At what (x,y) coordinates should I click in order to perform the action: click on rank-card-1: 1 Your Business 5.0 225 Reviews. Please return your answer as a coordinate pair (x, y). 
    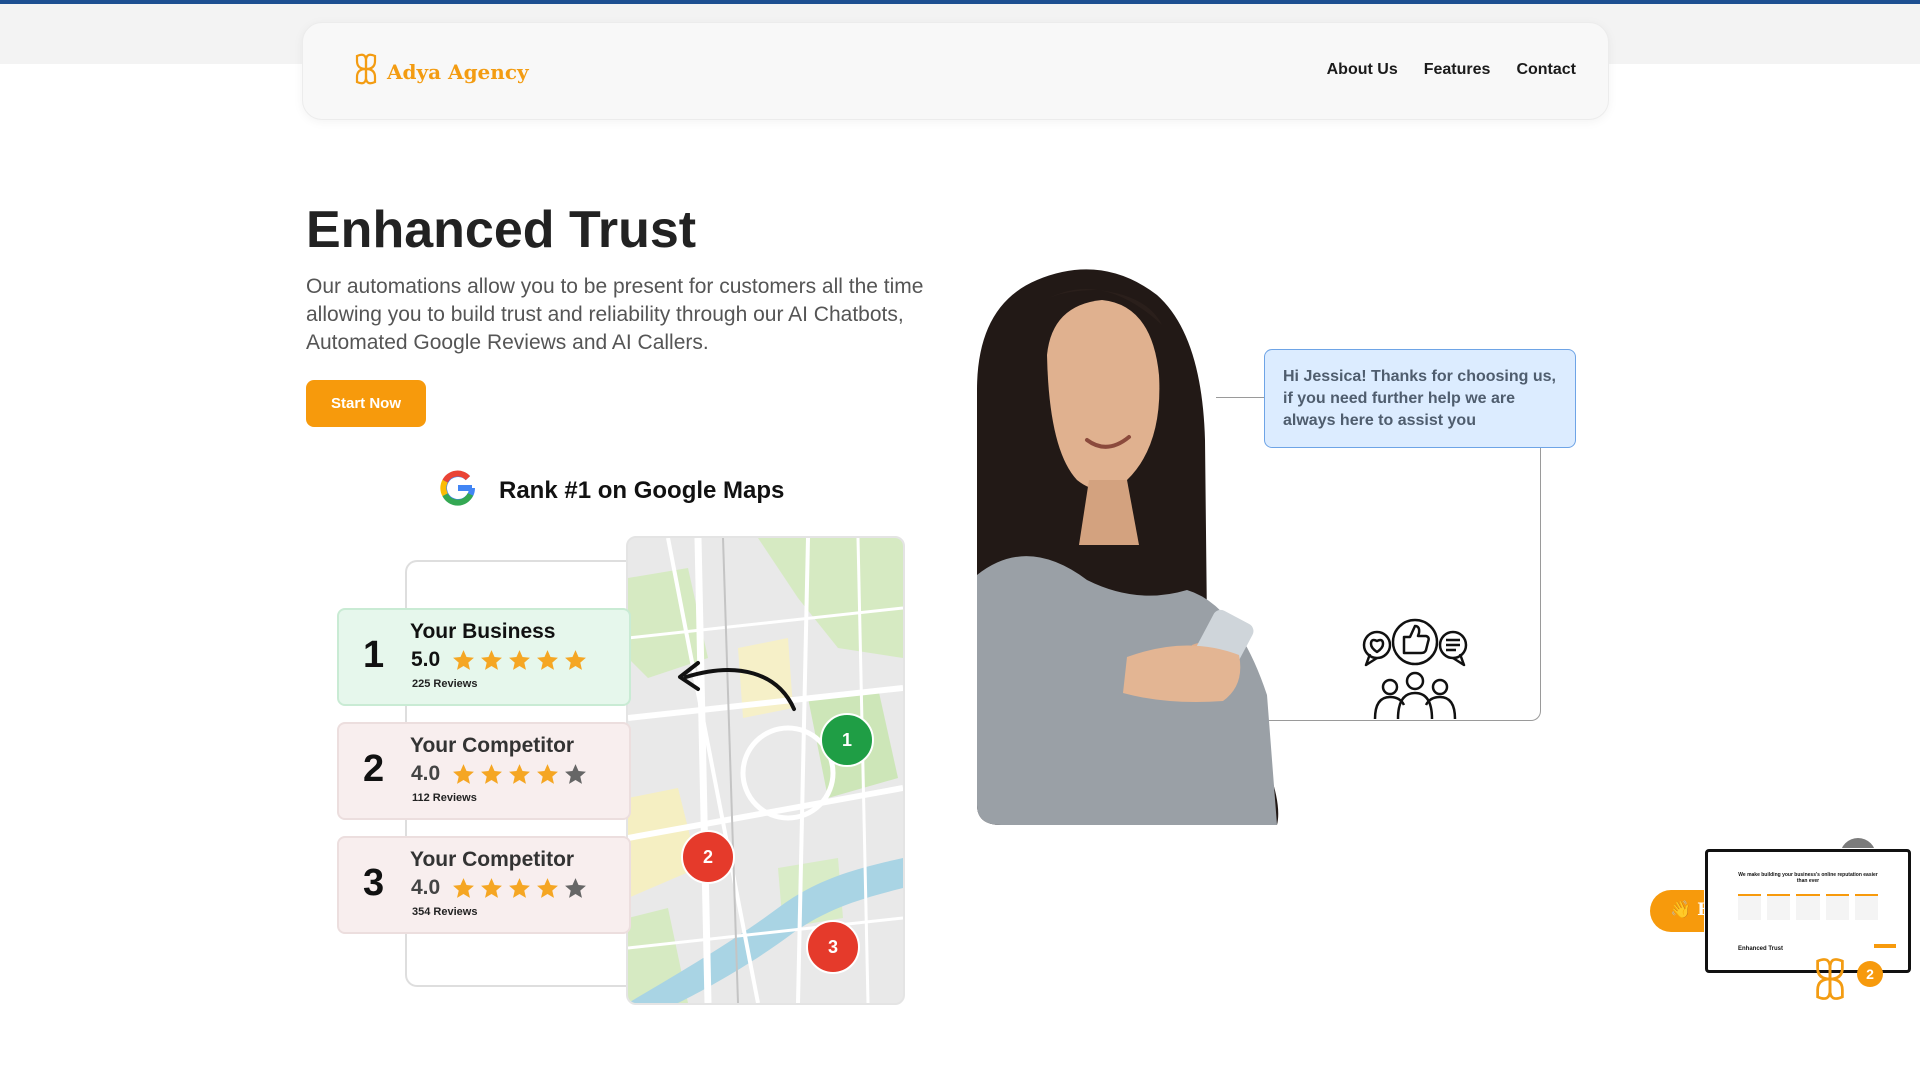
    Looking at the image, I should click on (484, 657).